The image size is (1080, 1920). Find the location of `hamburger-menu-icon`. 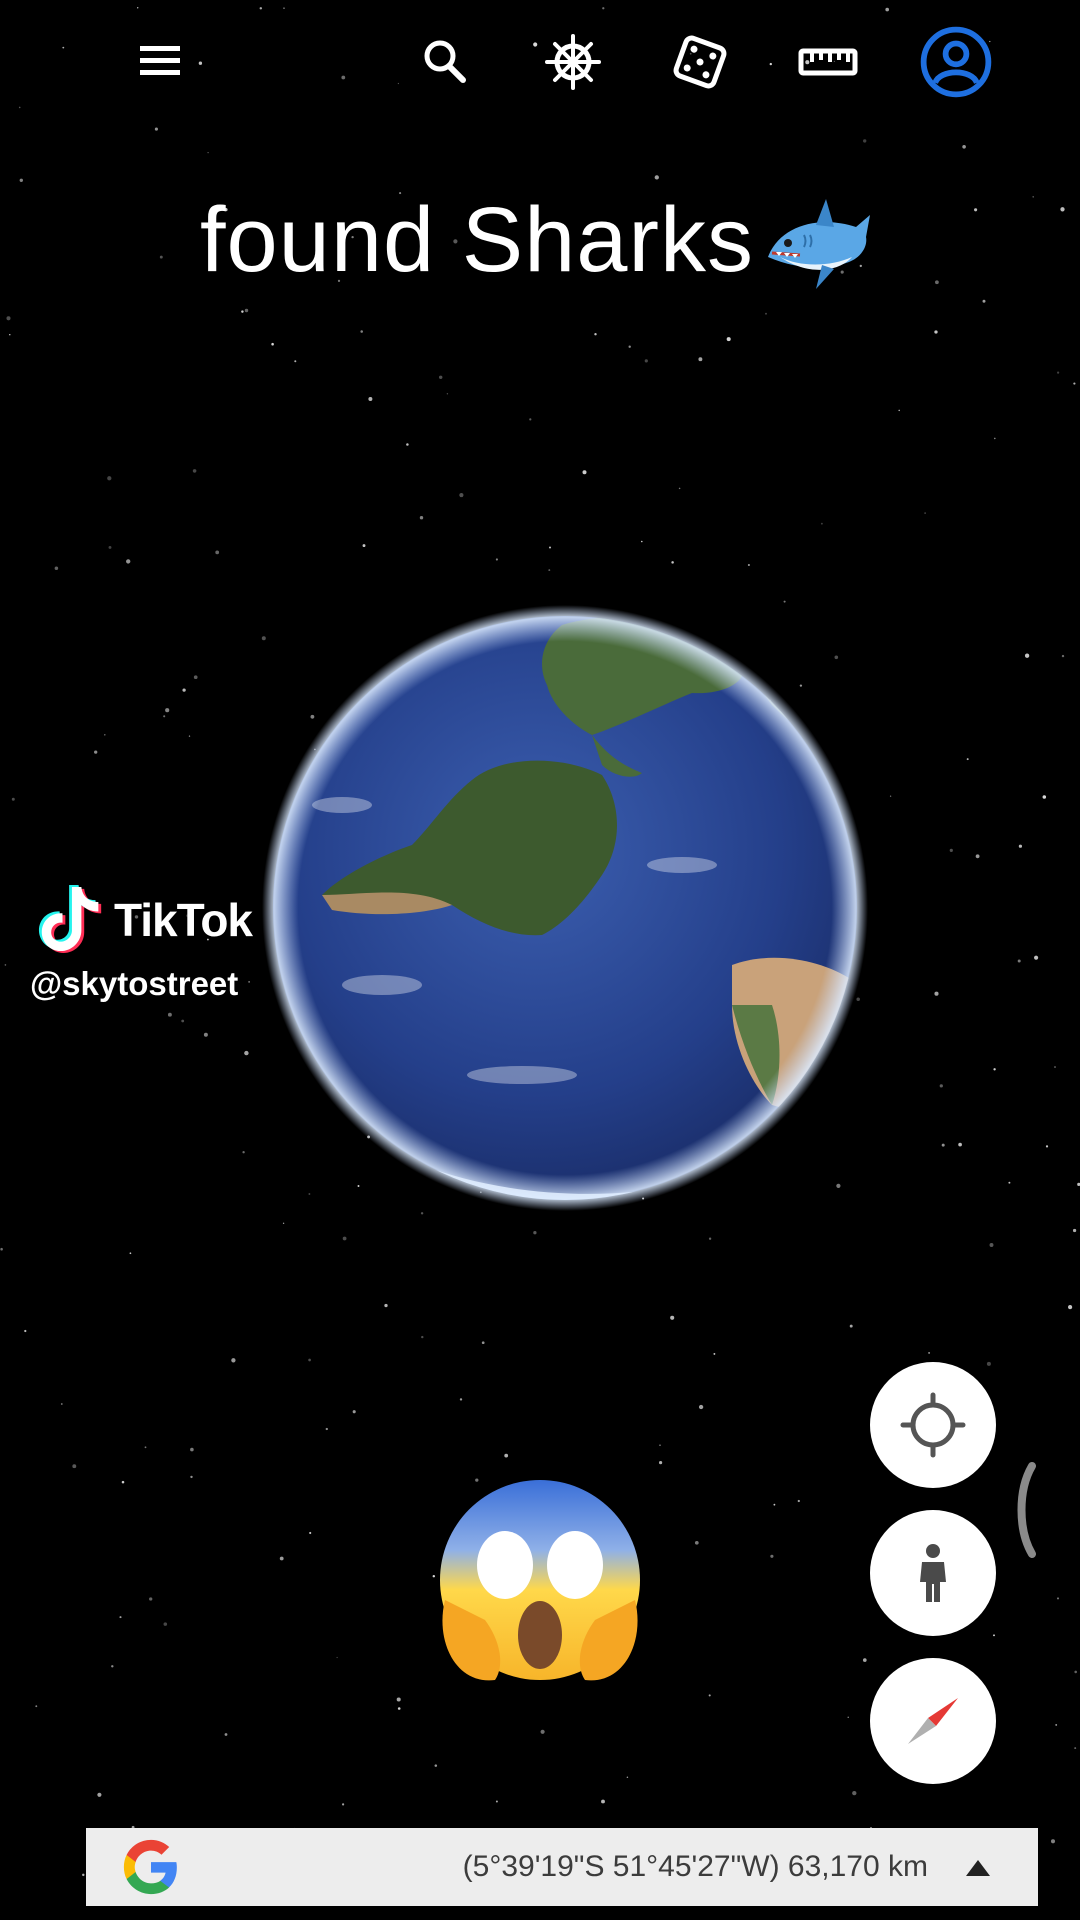

hamburger-menu-icon is located at coordinates (160, 60).